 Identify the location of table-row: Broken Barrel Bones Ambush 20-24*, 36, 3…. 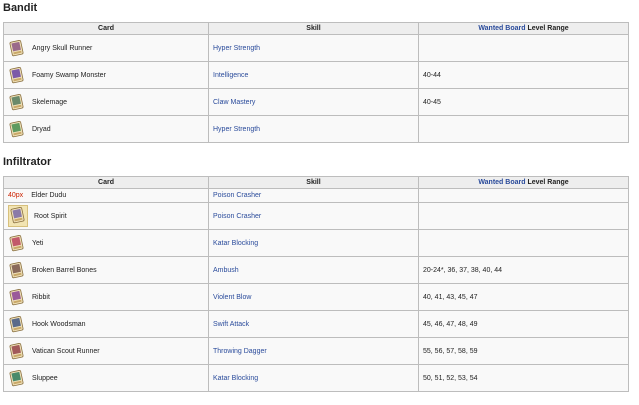
(316, 270).